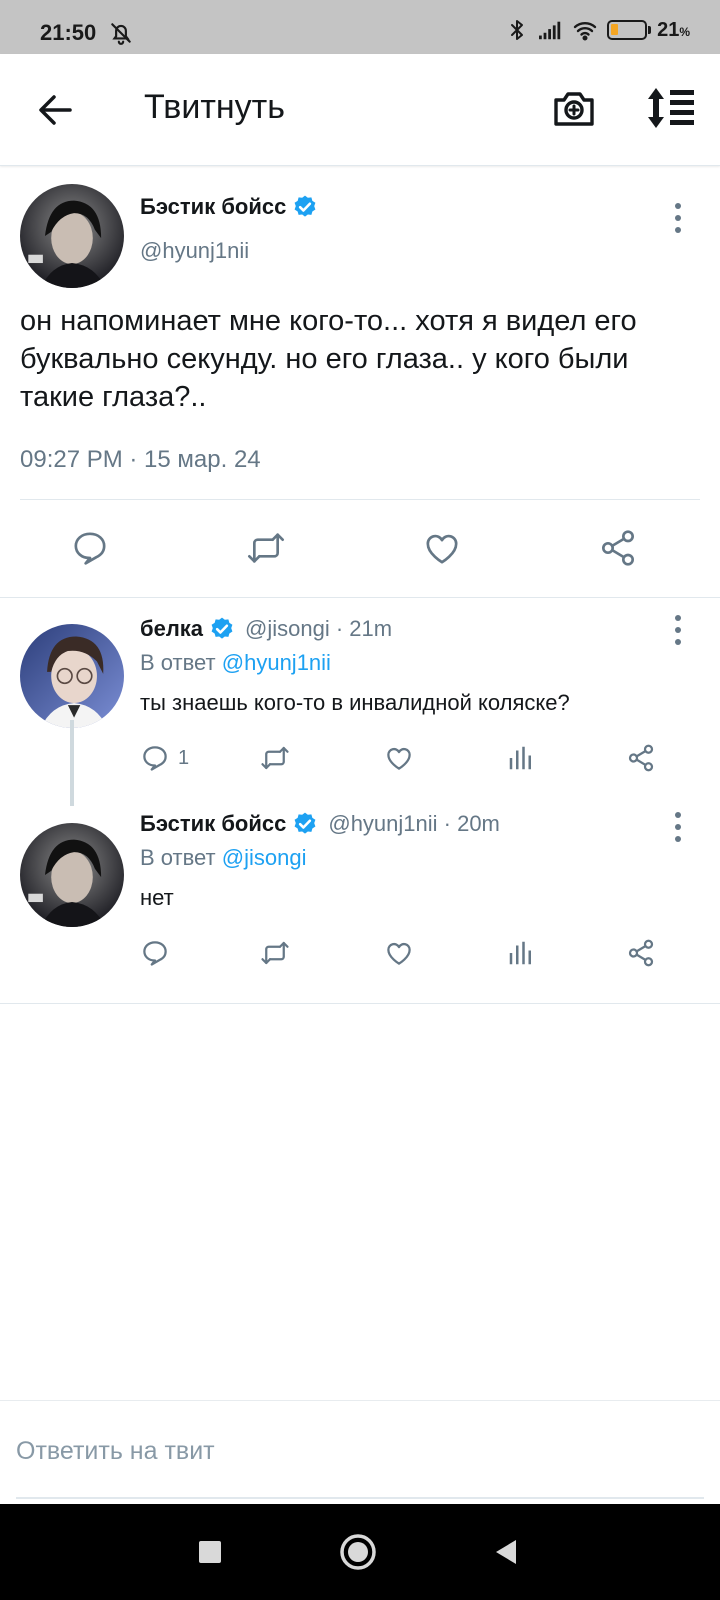  What do you see at coordinates (673, 29) in the screenshot?
I see `battery-percent: 21%` at bounding box center [673, 29].